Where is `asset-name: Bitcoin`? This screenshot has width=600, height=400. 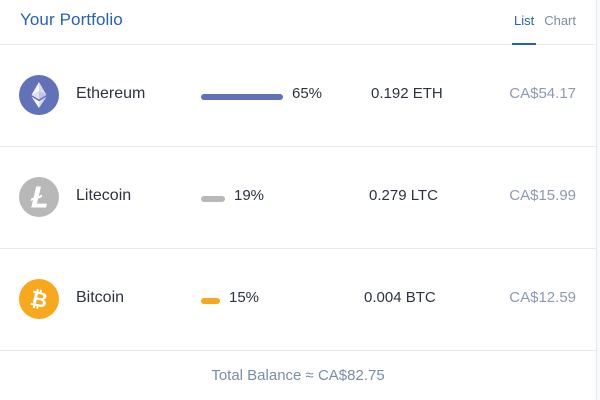 asset-name: Bitcoin is located at coordinates (100, 297).